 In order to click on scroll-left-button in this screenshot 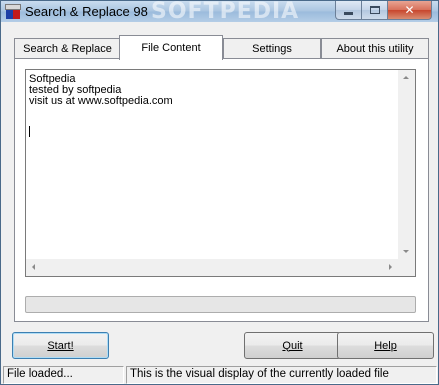, I will do `click(34, 267)`.